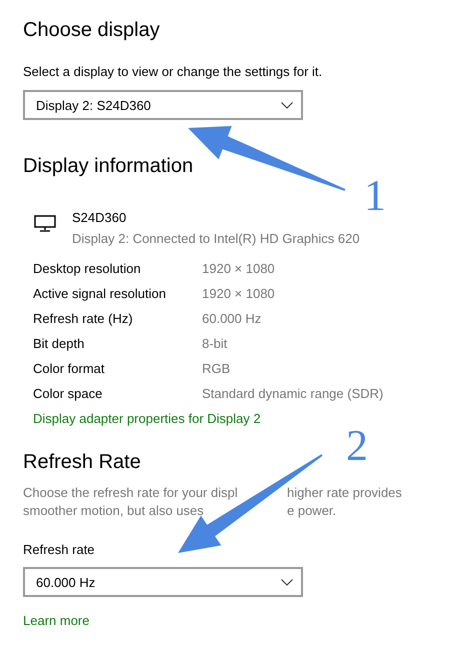 Image resolution: width=468 pixels, height=648 pixels. Describe the element at coordinates (45, 223) in the screenshot. I see `monitor-icon` at that location.